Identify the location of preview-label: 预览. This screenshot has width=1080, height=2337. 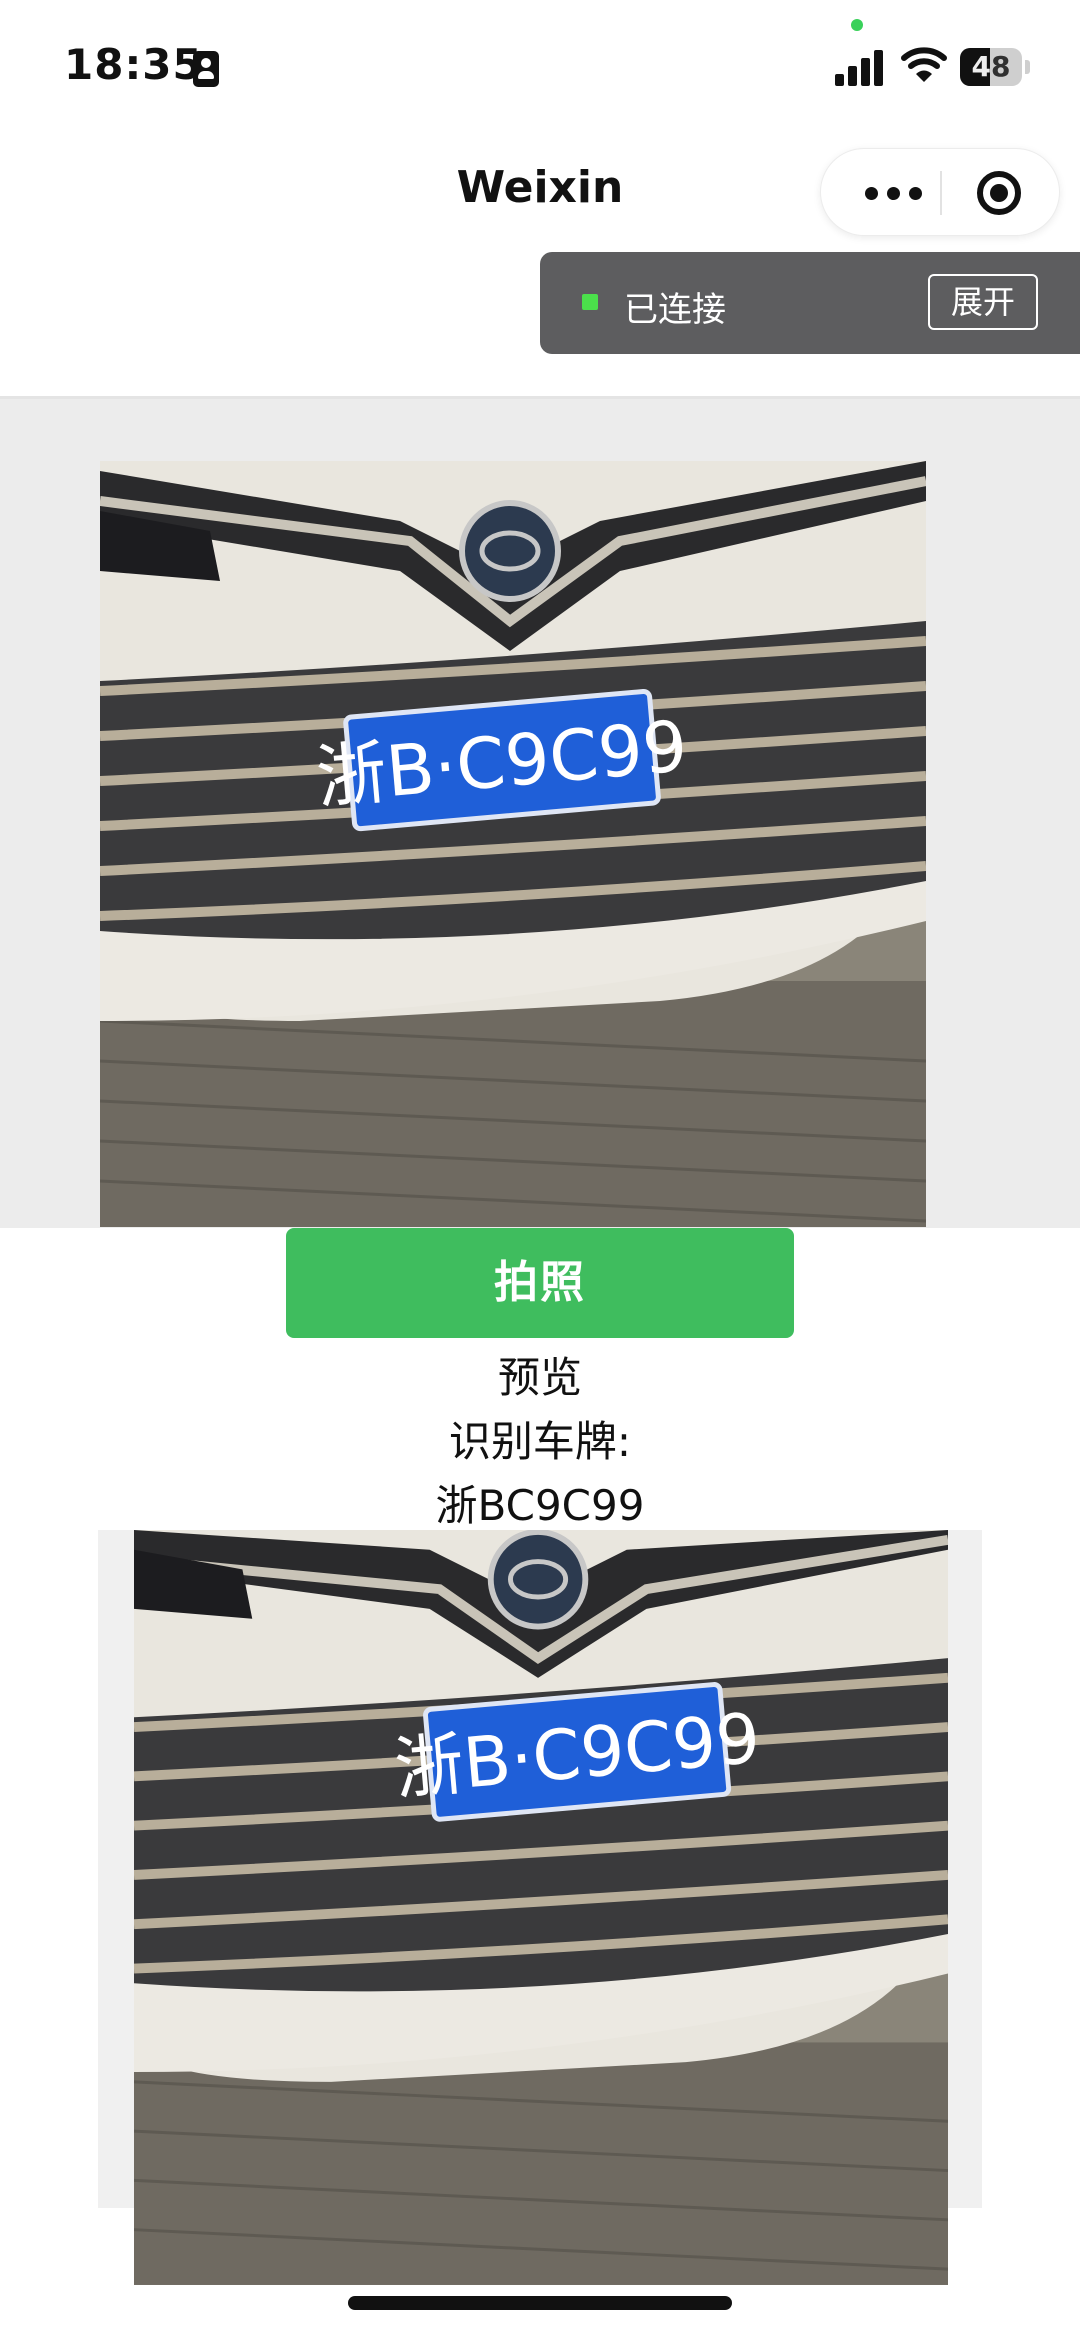
(539, 1377).